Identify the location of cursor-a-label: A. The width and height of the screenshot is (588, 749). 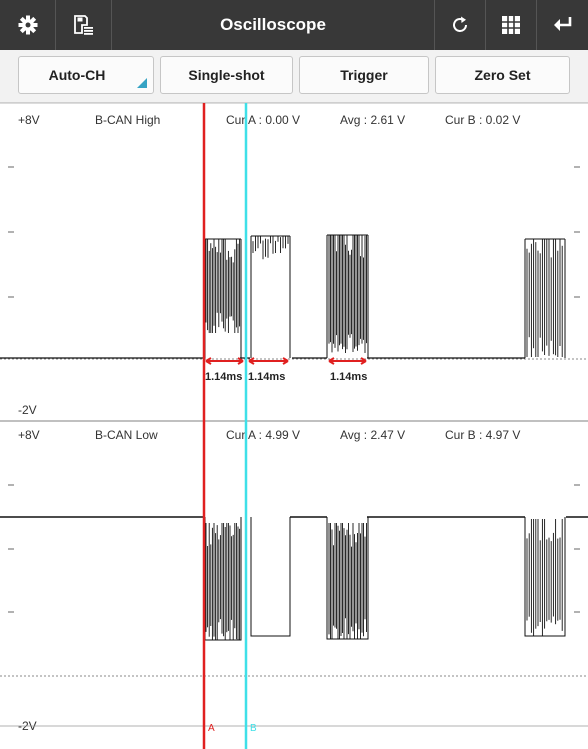
(211, 728).